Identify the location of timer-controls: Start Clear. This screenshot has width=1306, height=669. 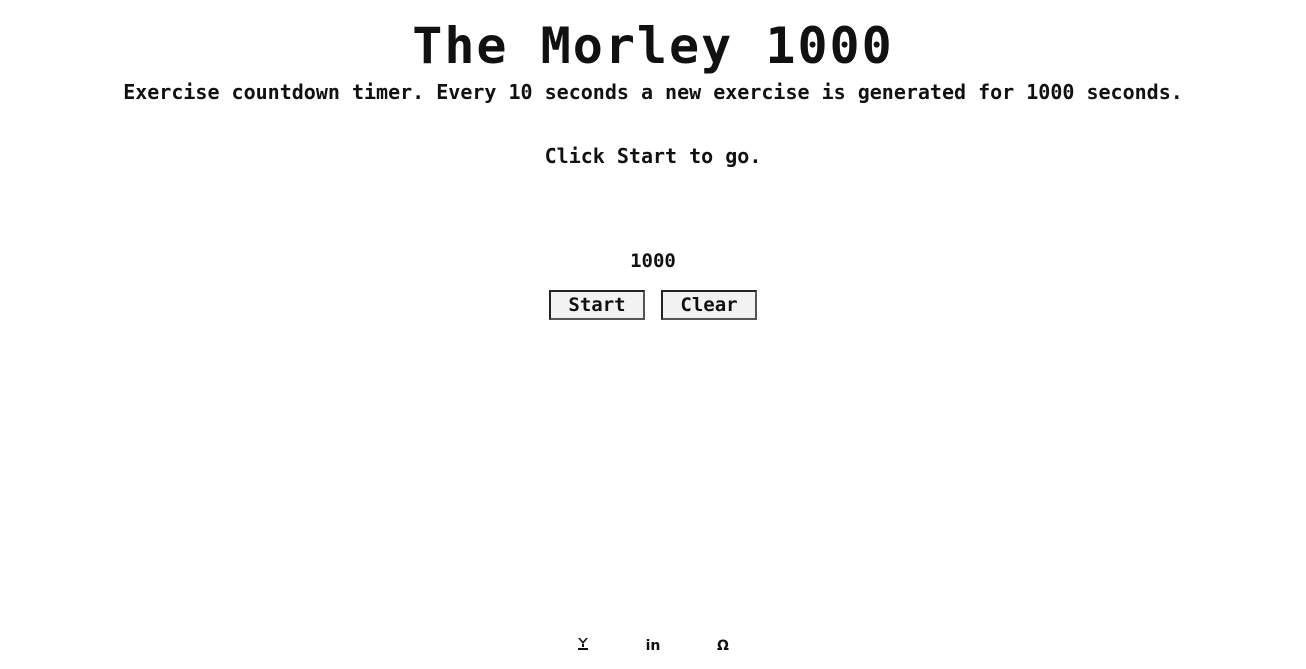
(653, 305).